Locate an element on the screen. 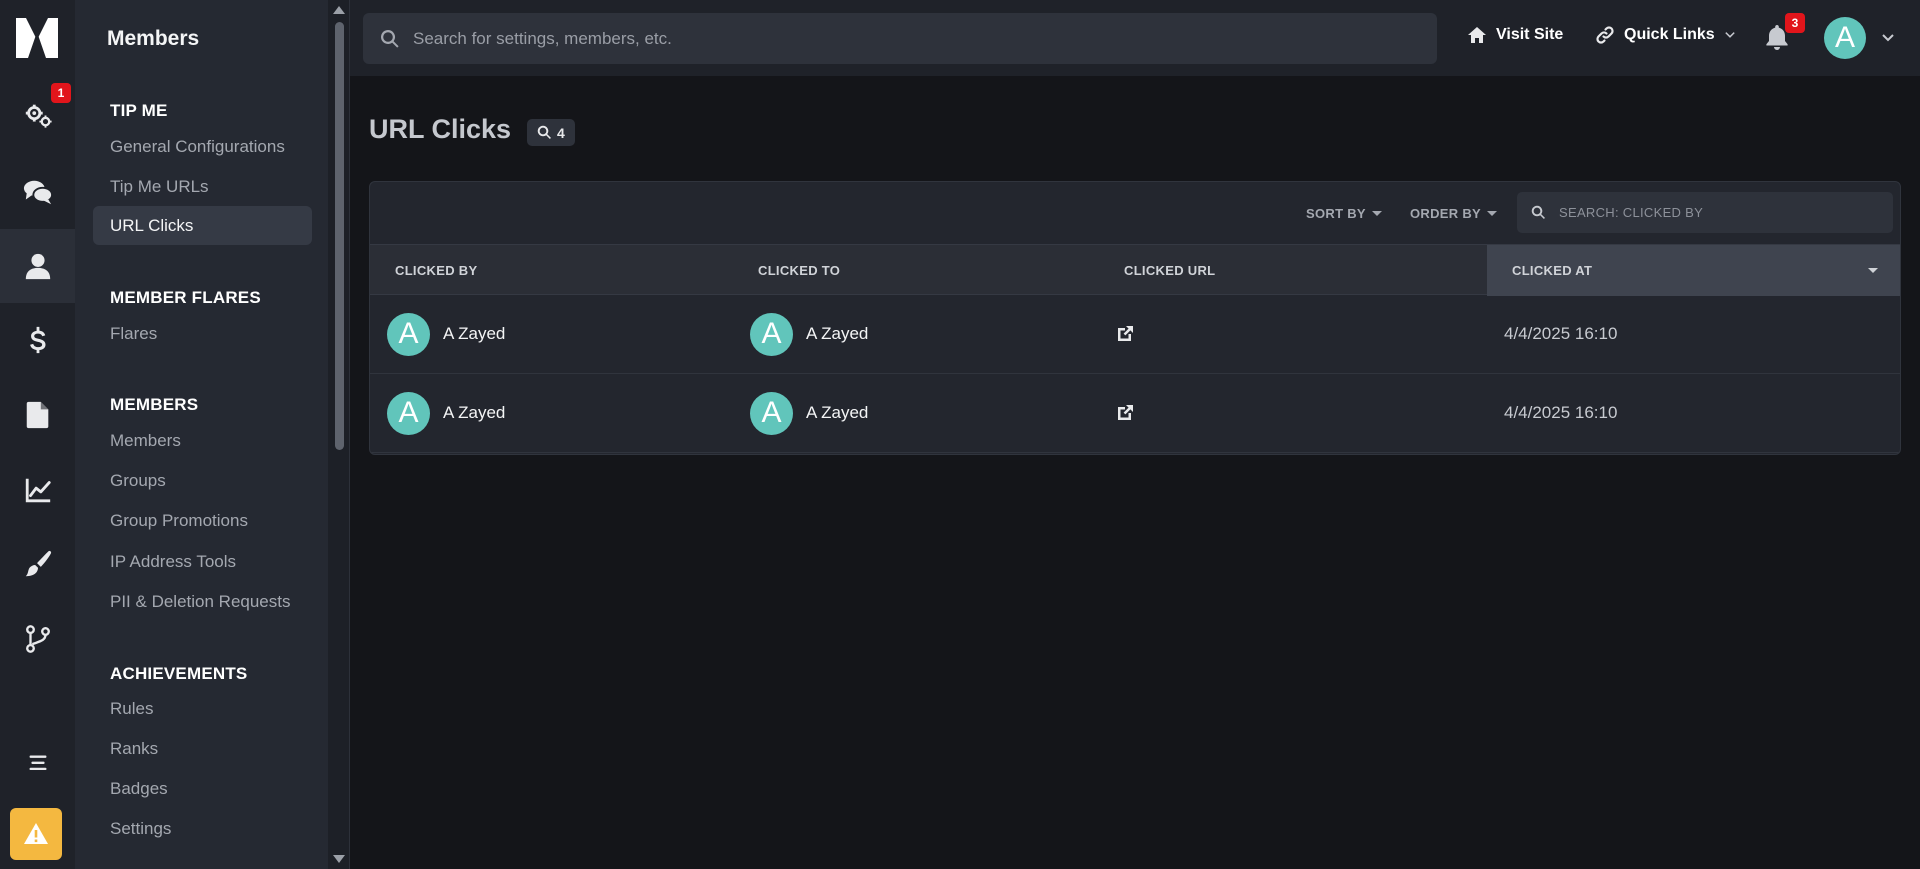 This screenshot has height=869, width=1920. column-header-clicked-url: CLICKED URL is located at coordinates (1275, 270).